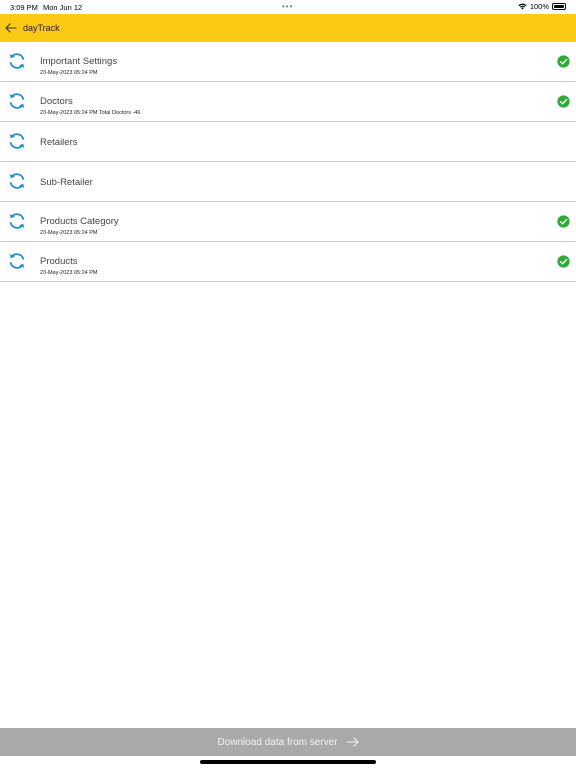 The image size is (576, 768). I want to click on sync-row-label: Products, so click(59, 261).